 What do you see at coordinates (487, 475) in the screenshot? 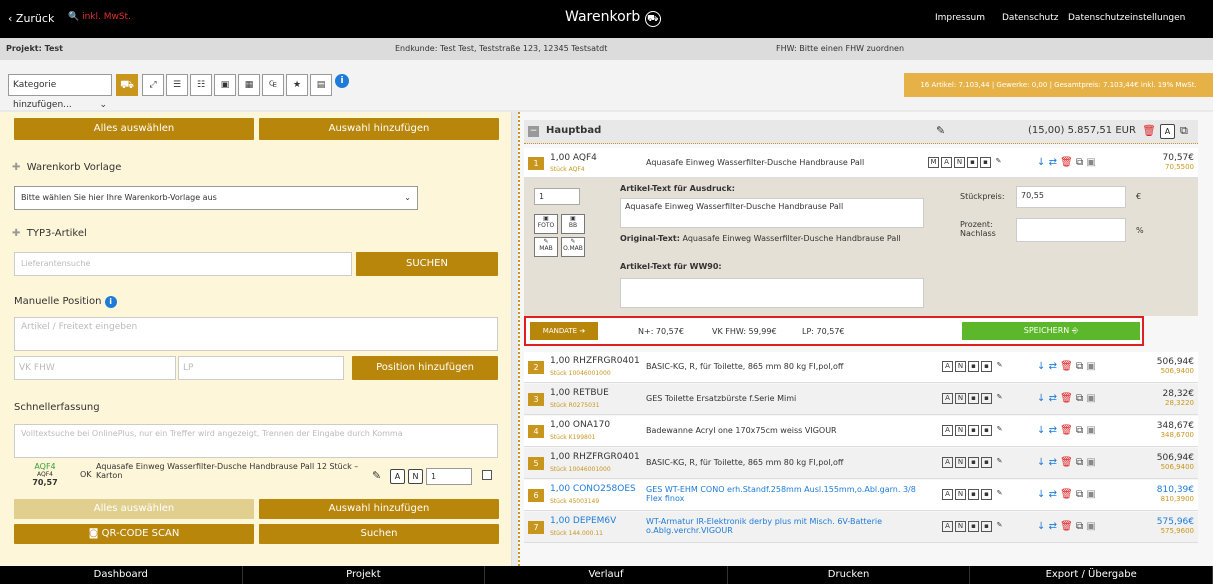
I see `quick-checkbox` at bounding box center [487, 475].